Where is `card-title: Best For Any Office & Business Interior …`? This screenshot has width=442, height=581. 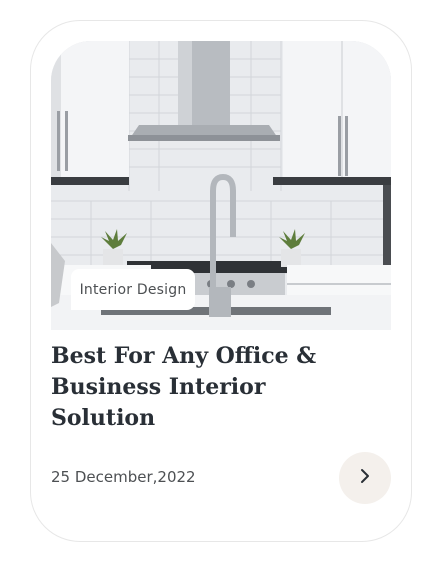
card-title: Best For Any Office & Business Interior … is located at coordinates (191, 387).